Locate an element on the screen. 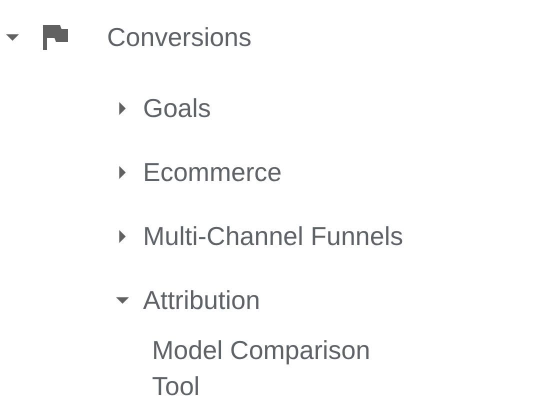 This screenshot has width=544, height=412. nav-item: Ecommerce is located at coordinates (212, 172).